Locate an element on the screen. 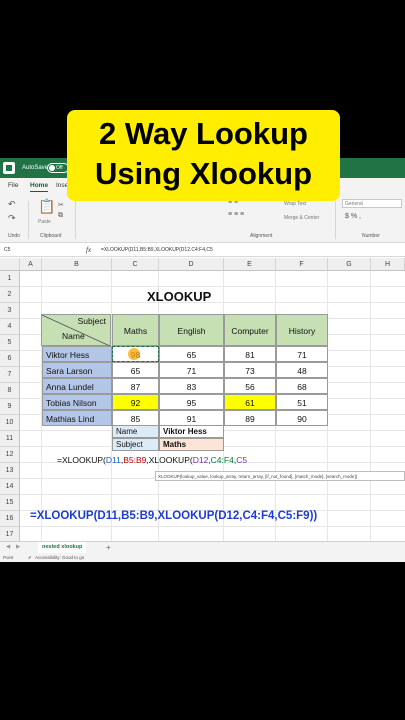 The image size is (405, 720). row-header: 16 is located at coordinates (10, 519).